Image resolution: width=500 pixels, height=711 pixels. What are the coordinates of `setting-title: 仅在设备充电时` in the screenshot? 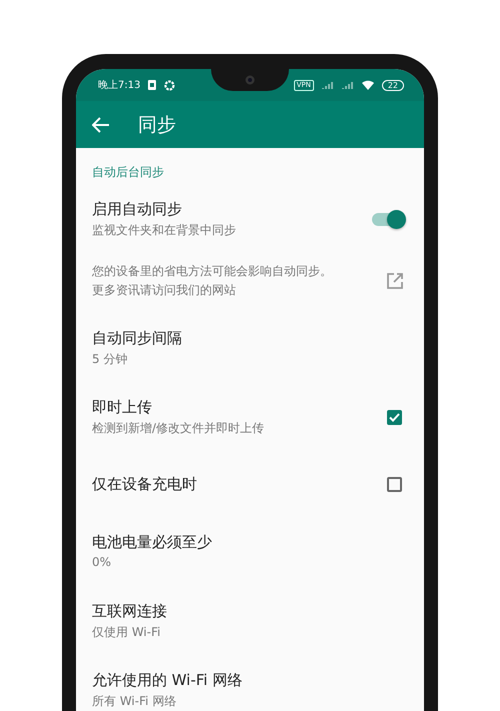 It's located at (144, 484).